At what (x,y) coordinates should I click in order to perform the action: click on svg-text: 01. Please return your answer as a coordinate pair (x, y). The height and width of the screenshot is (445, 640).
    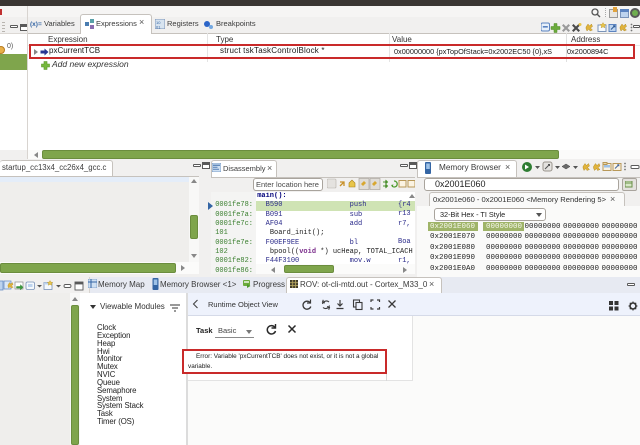
    Looking at the image, I should click on (158, 27).